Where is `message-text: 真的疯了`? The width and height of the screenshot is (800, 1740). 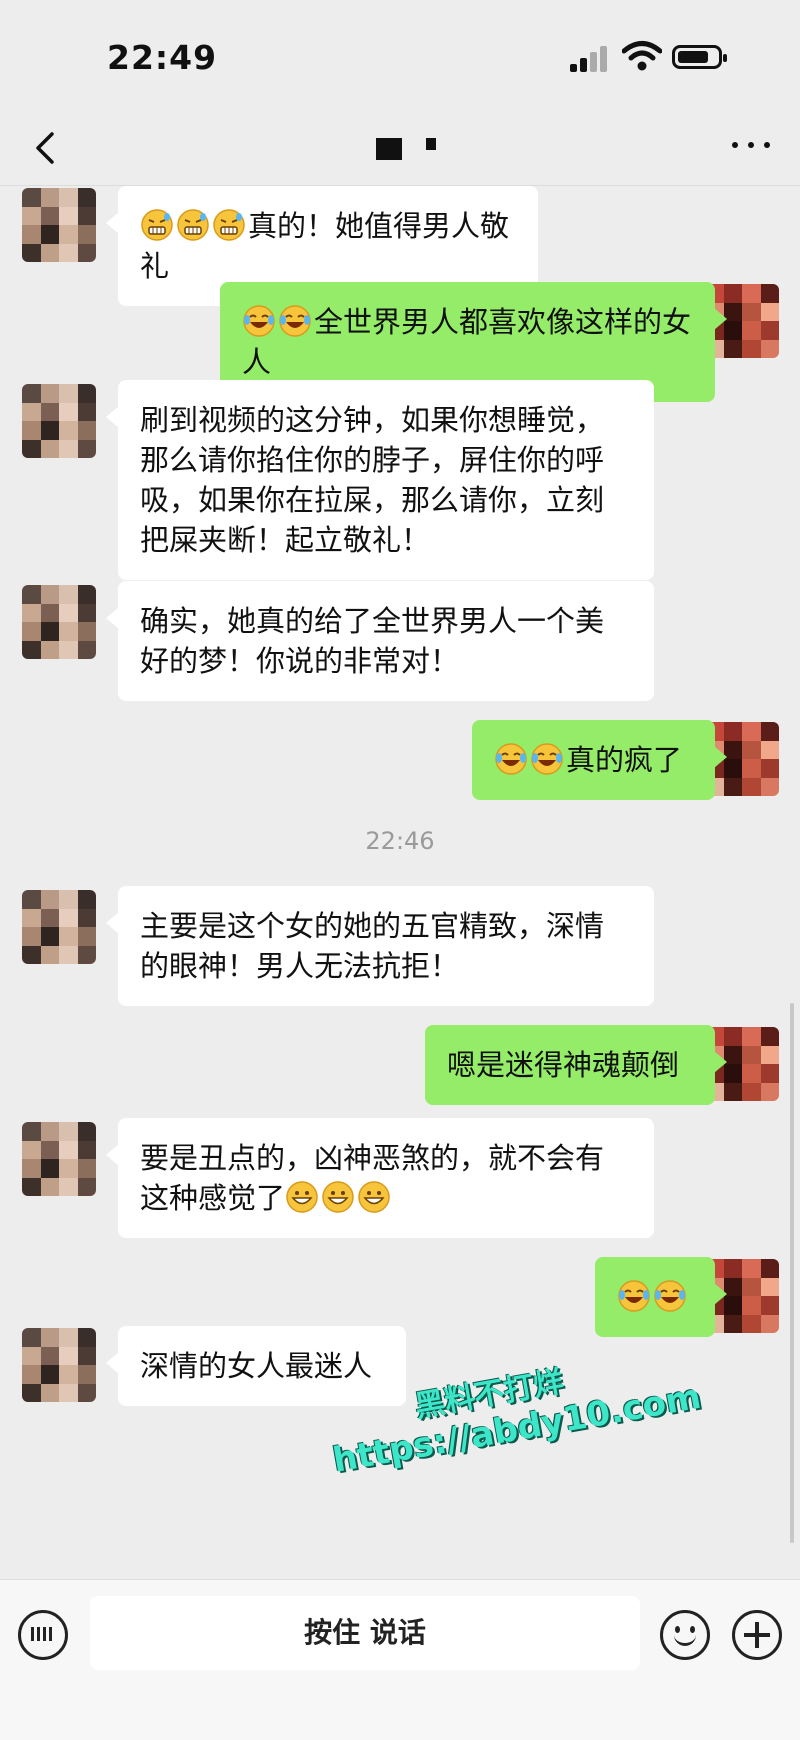 message-text: 真的疯了 is located at coordinates (624, 760).